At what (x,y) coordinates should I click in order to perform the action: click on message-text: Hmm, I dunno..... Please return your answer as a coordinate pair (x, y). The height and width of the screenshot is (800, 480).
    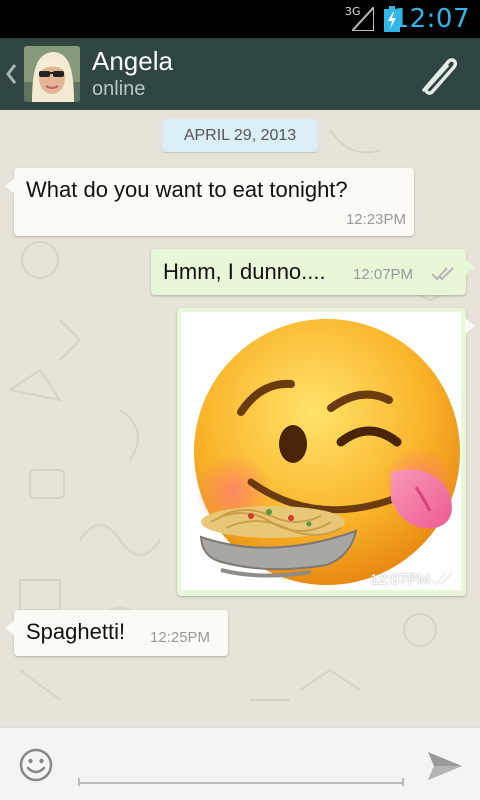
    Looking at the image, I should click on (244, 271).